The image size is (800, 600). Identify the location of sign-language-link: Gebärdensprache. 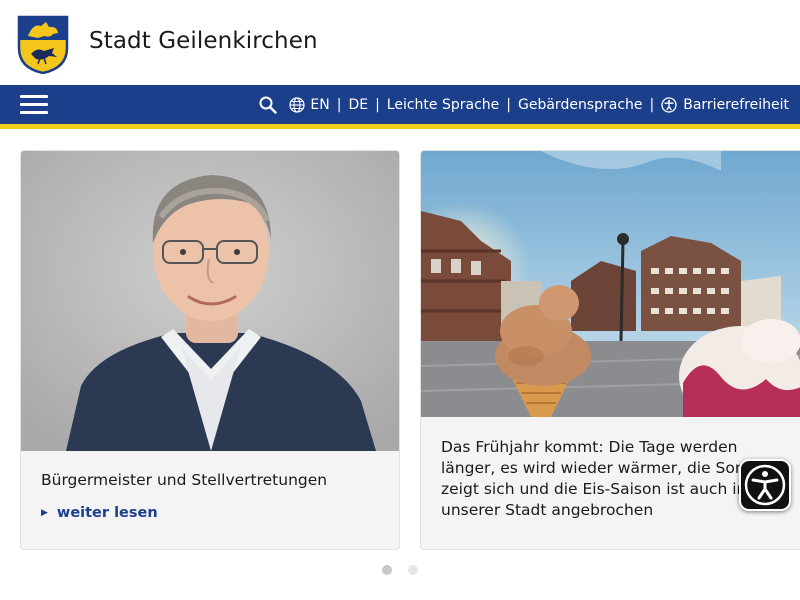
(580, 105).